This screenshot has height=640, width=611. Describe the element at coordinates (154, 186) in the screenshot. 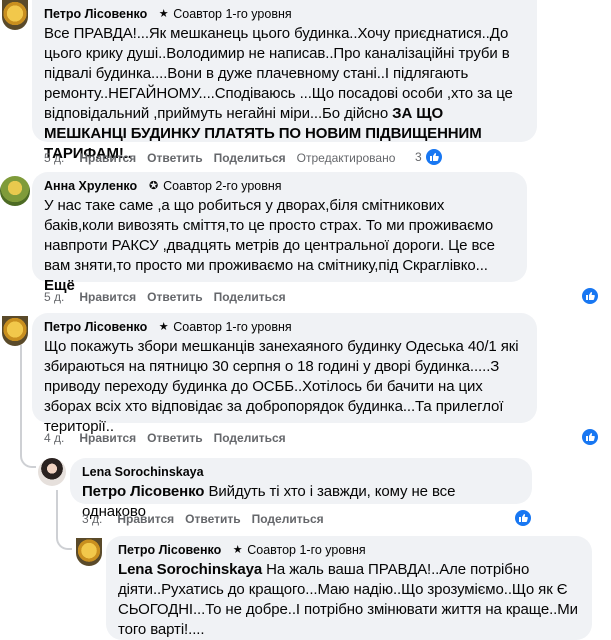

I see `ribbon-icon: ✪` at that location.